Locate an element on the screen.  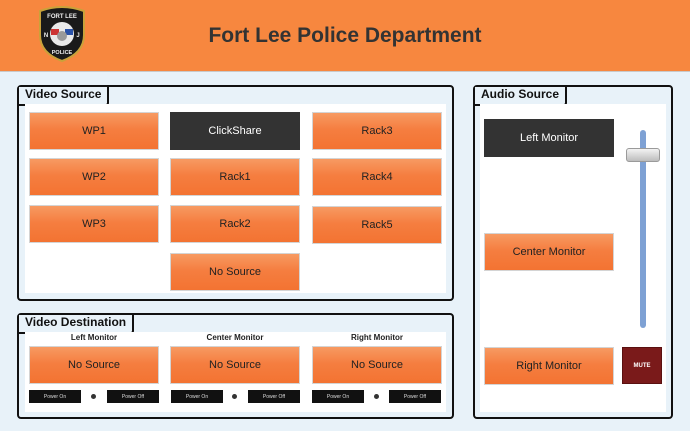
left-monitor-source-button: No Source is located at coordinates (94, 365).